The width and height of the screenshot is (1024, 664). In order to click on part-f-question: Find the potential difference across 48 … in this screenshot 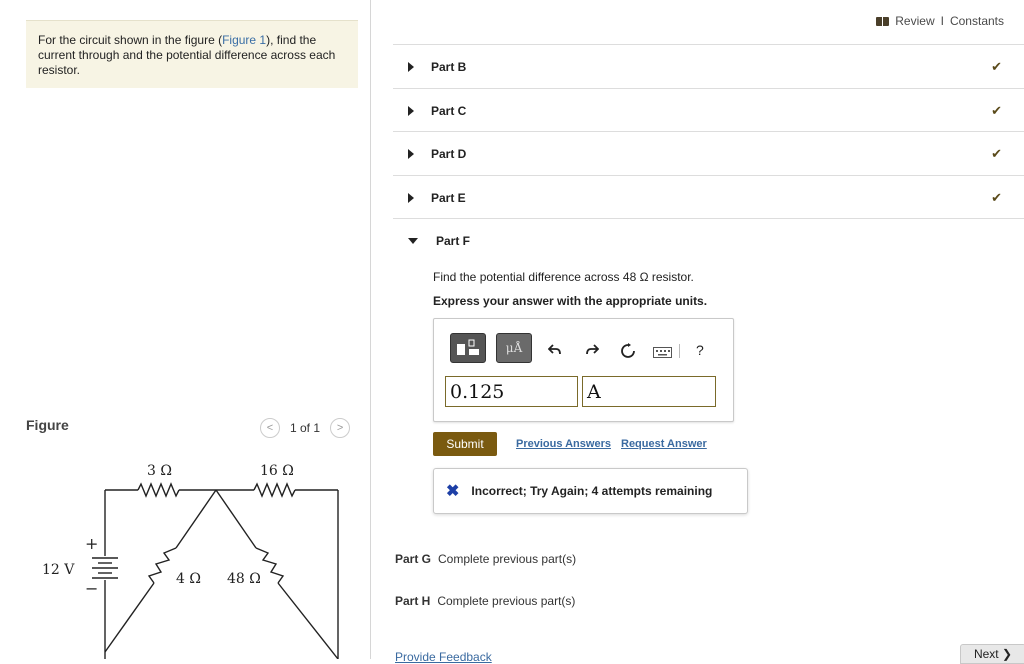, I will do `click(563, 277)`.